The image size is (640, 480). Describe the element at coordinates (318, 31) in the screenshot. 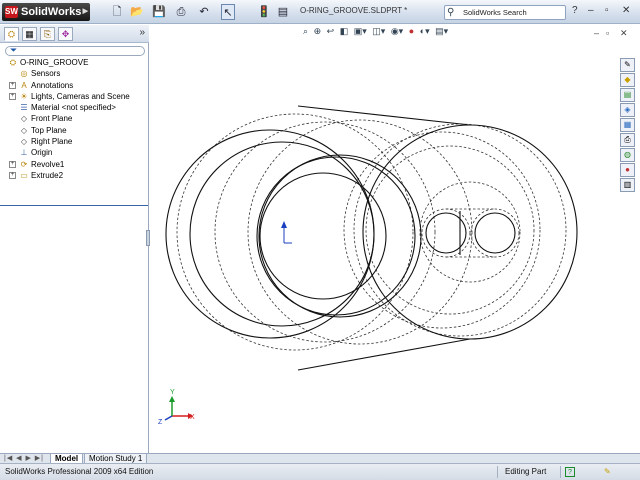

I see `zoom-to-area-icon: ⊕` at that location.